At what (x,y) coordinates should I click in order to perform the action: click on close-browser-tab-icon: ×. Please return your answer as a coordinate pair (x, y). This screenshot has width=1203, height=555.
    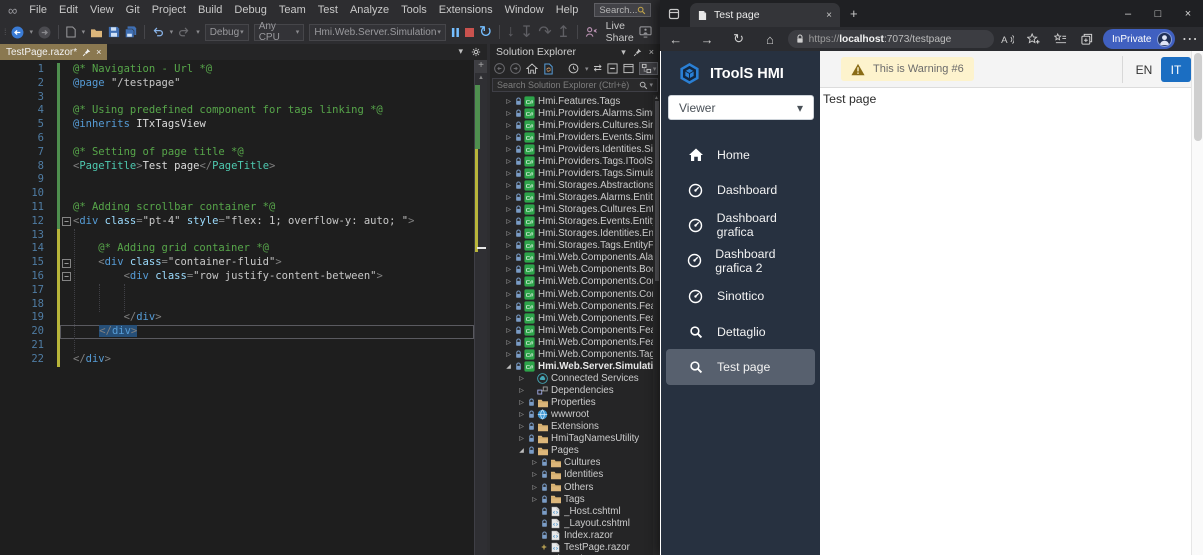
    Looking at the image, I should click on (829, 15).